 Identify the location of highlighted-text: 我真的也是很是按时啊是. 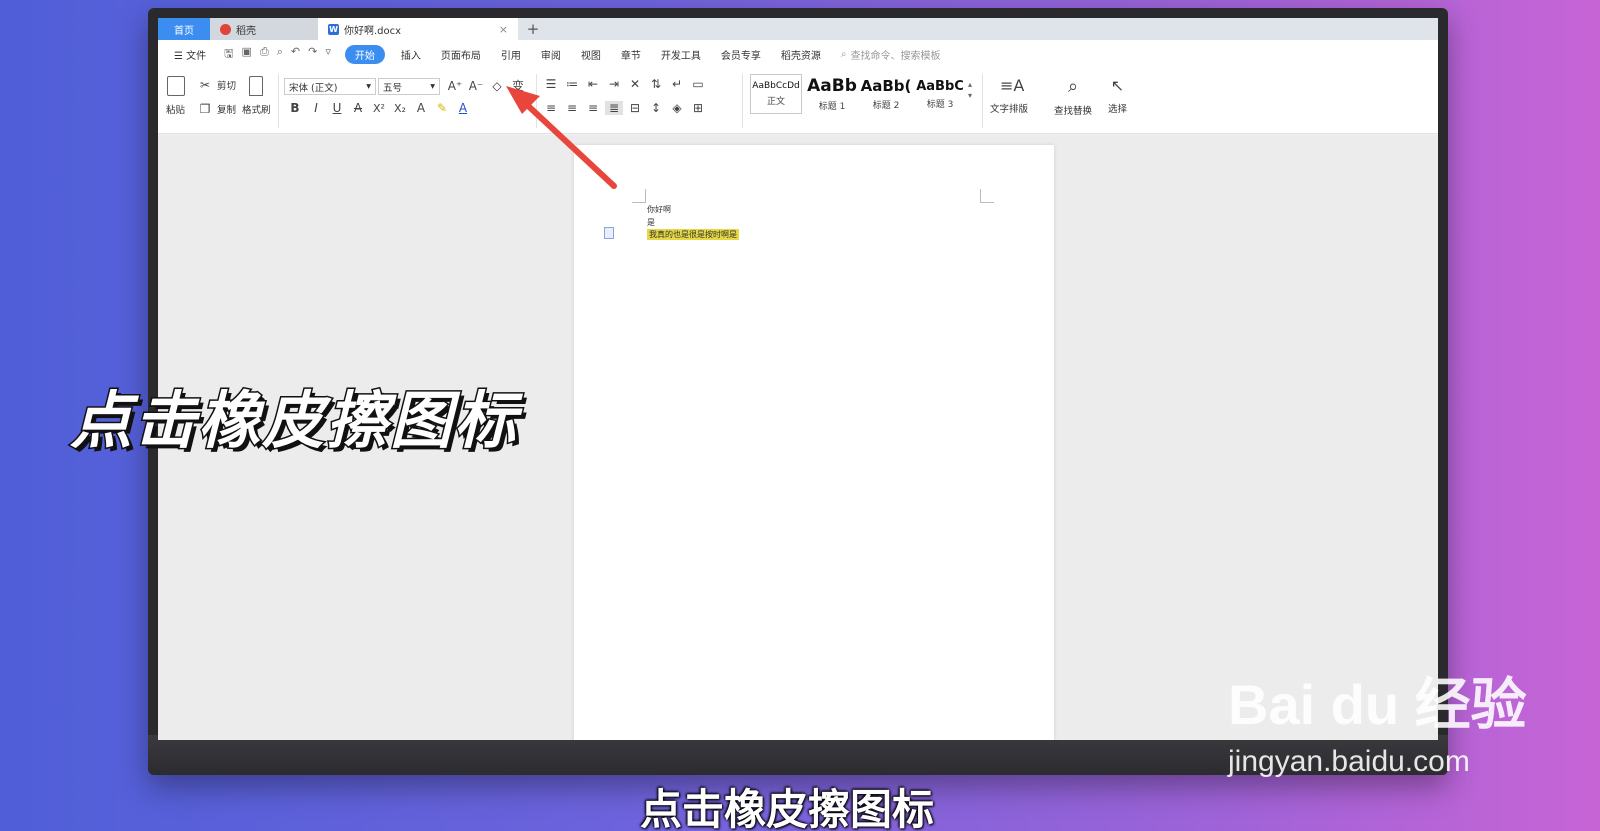
(693, 234).